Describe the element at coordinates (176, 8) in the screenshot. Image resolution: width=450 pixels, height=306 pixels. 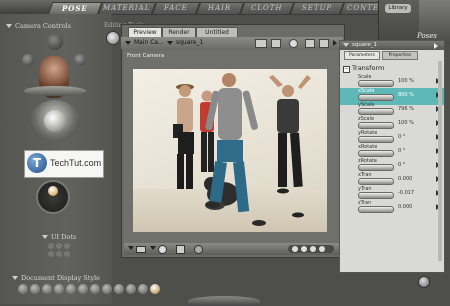
I see `tab-face: FACE` at that location.